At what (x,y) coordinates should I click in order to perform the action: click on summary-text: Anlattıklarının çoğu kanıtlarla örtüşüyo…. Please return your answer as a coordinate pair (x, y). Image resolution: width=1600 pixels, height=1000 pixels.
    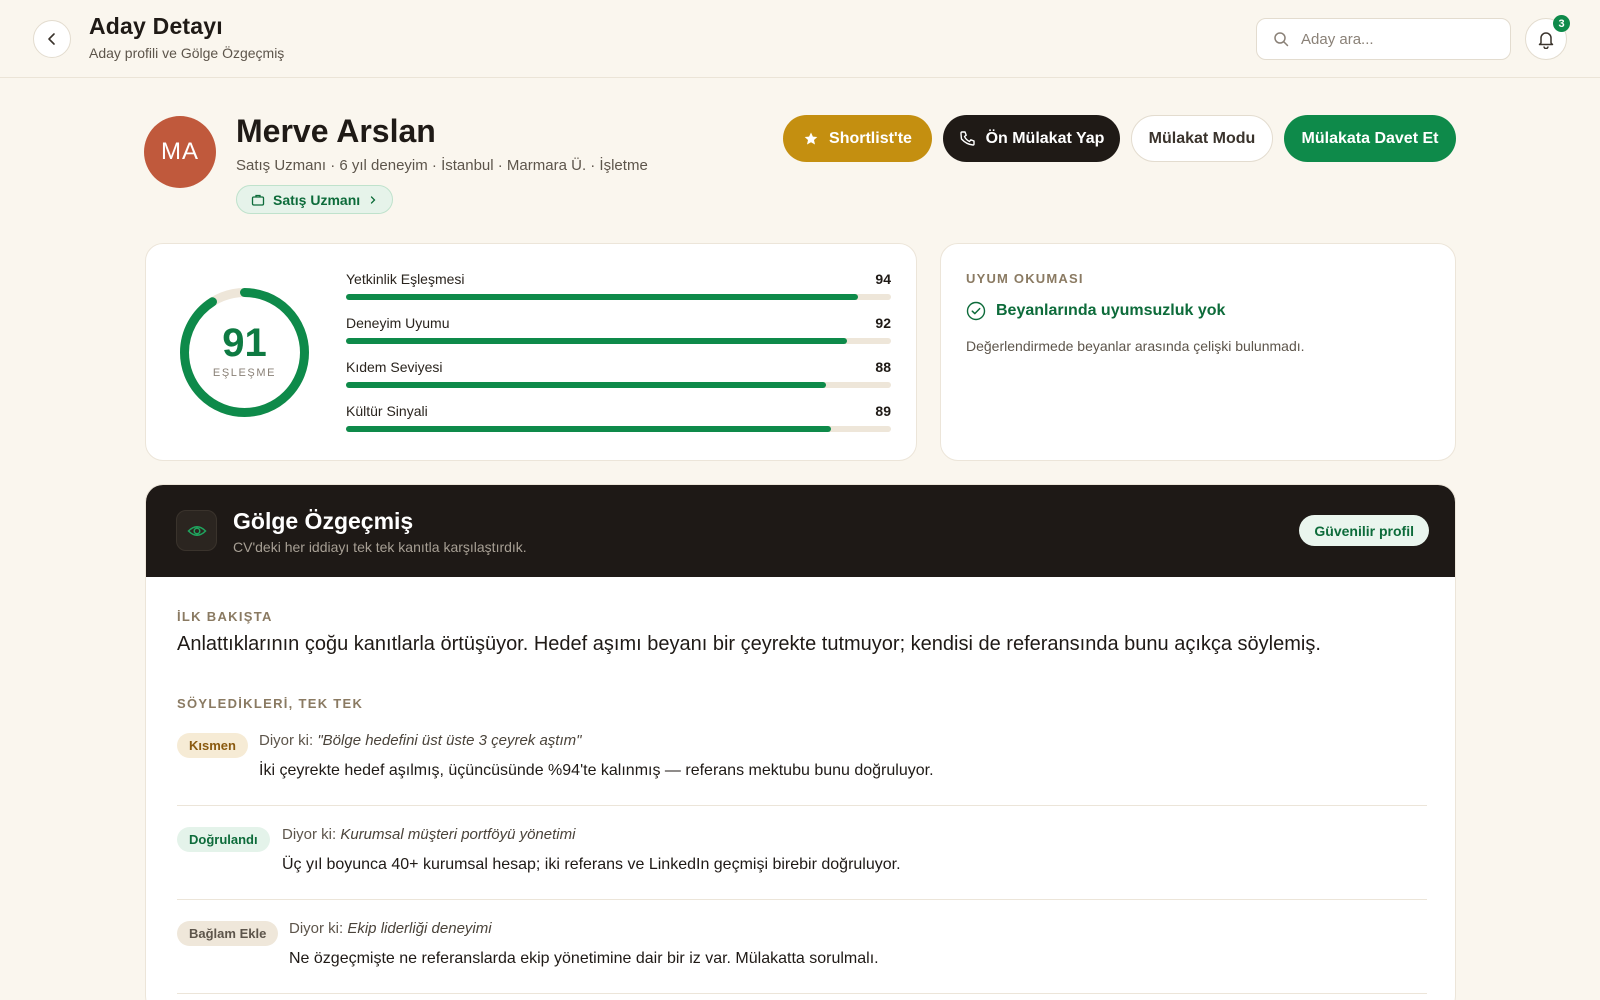
    Looking at the image, I should click on (749, 644).